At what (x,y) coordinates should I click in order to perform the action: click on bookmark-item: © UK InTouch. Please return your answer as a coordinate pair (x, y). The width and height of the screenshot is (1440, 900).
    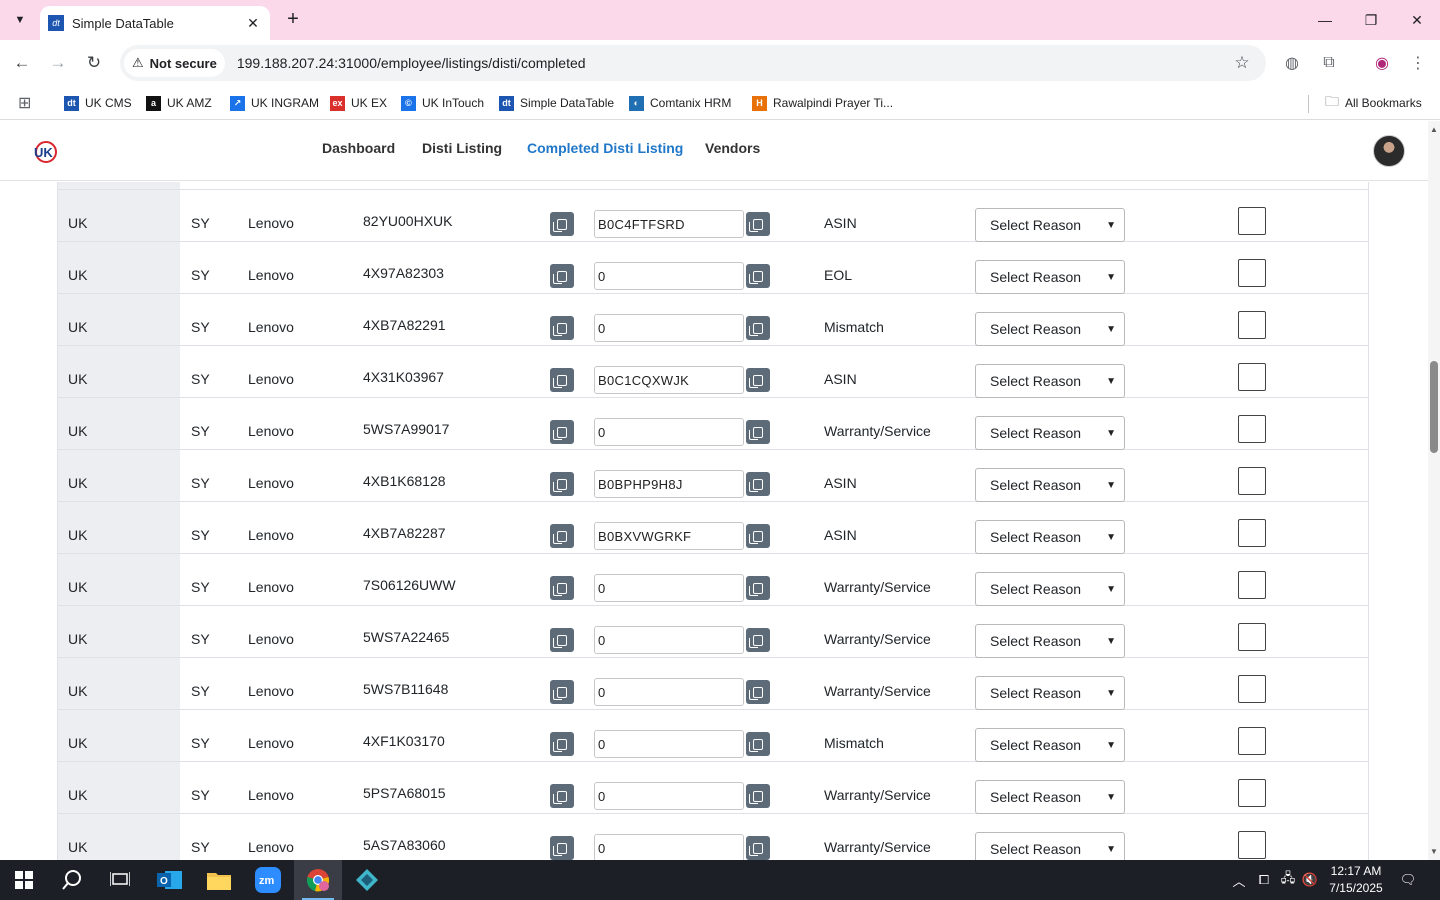
    Looking at the image, I should click on (442, 103).